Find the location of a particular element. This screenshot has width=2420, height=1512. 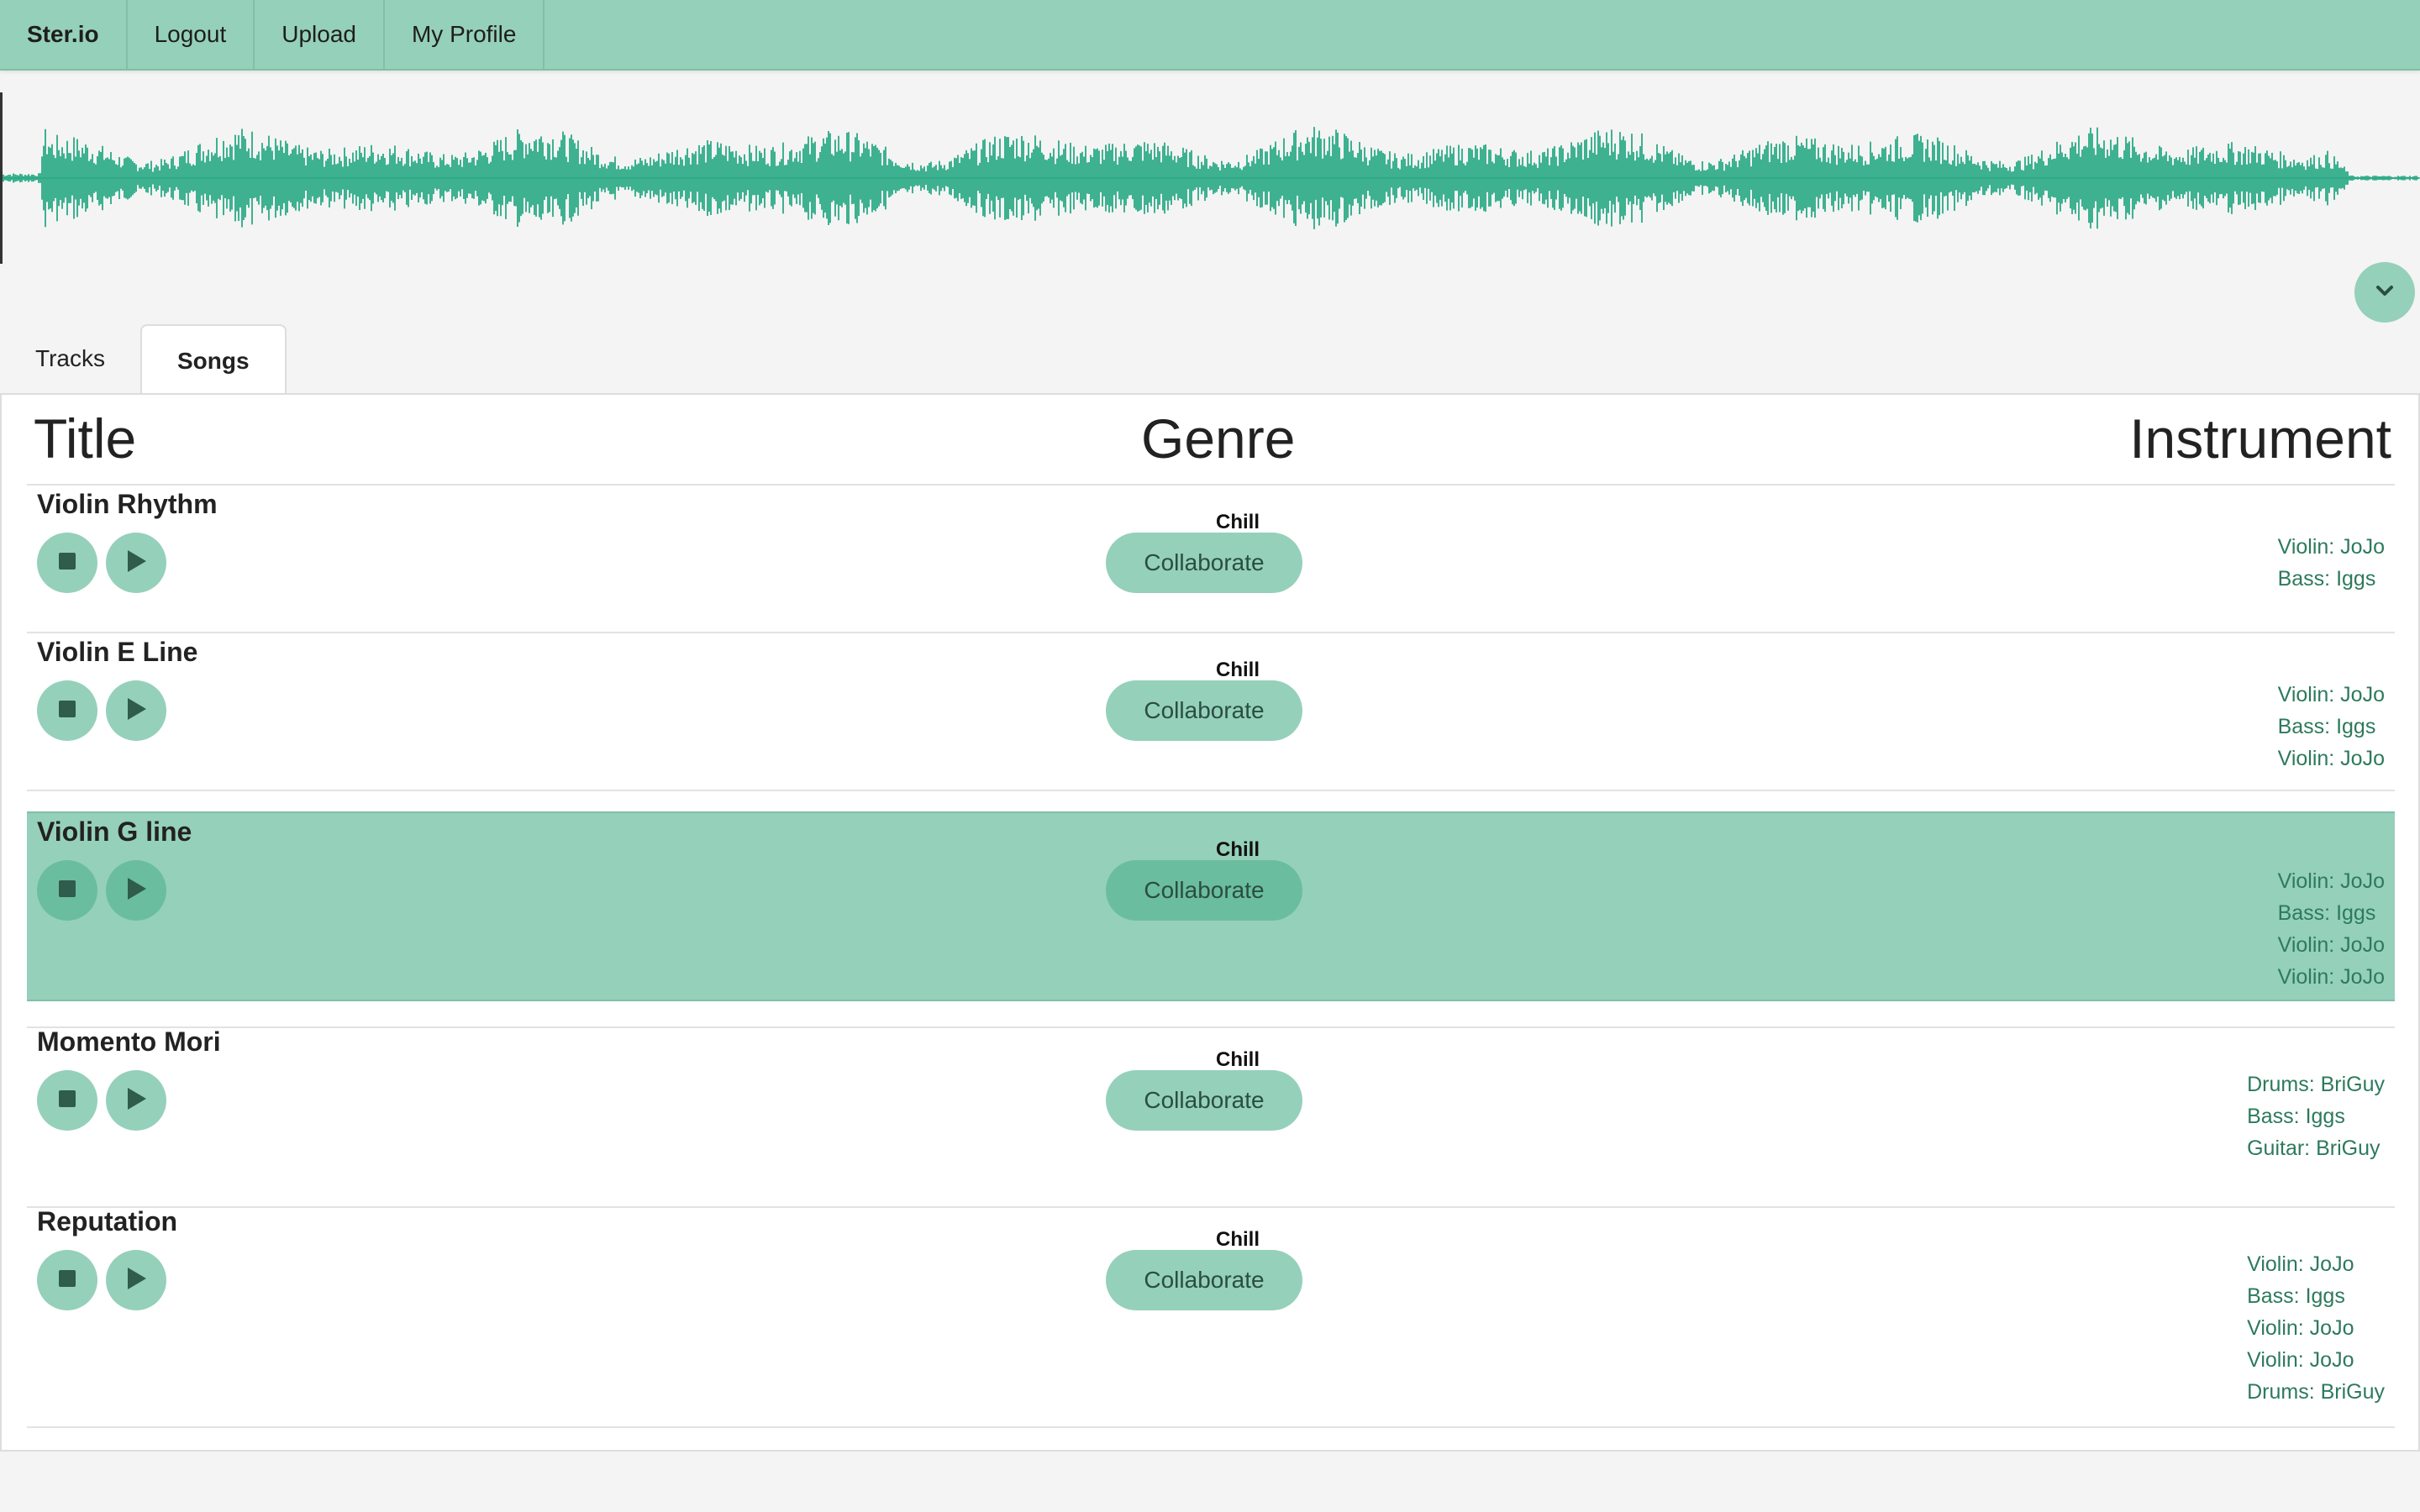

top-navbar: Ster.io Logout Upload My Profile is located at coordinates (1210, 35).